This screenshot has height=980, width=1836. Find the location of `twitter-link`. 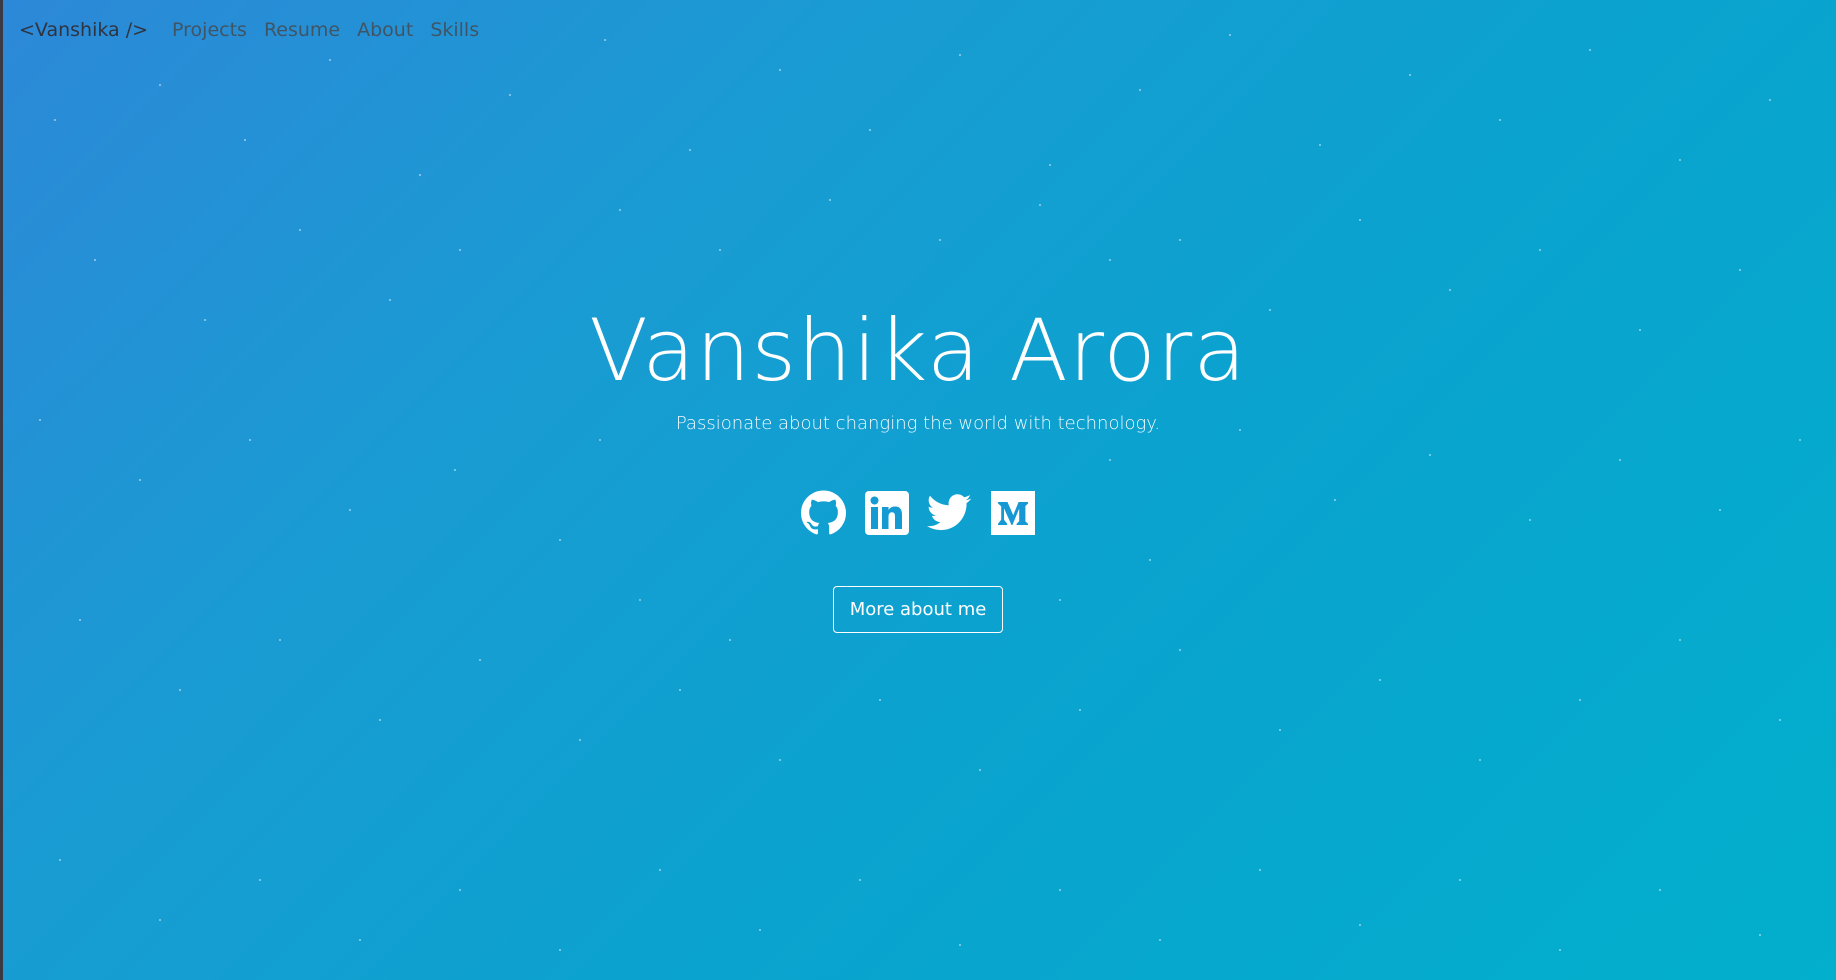

twitter-link is located at coordinates (949, 512).